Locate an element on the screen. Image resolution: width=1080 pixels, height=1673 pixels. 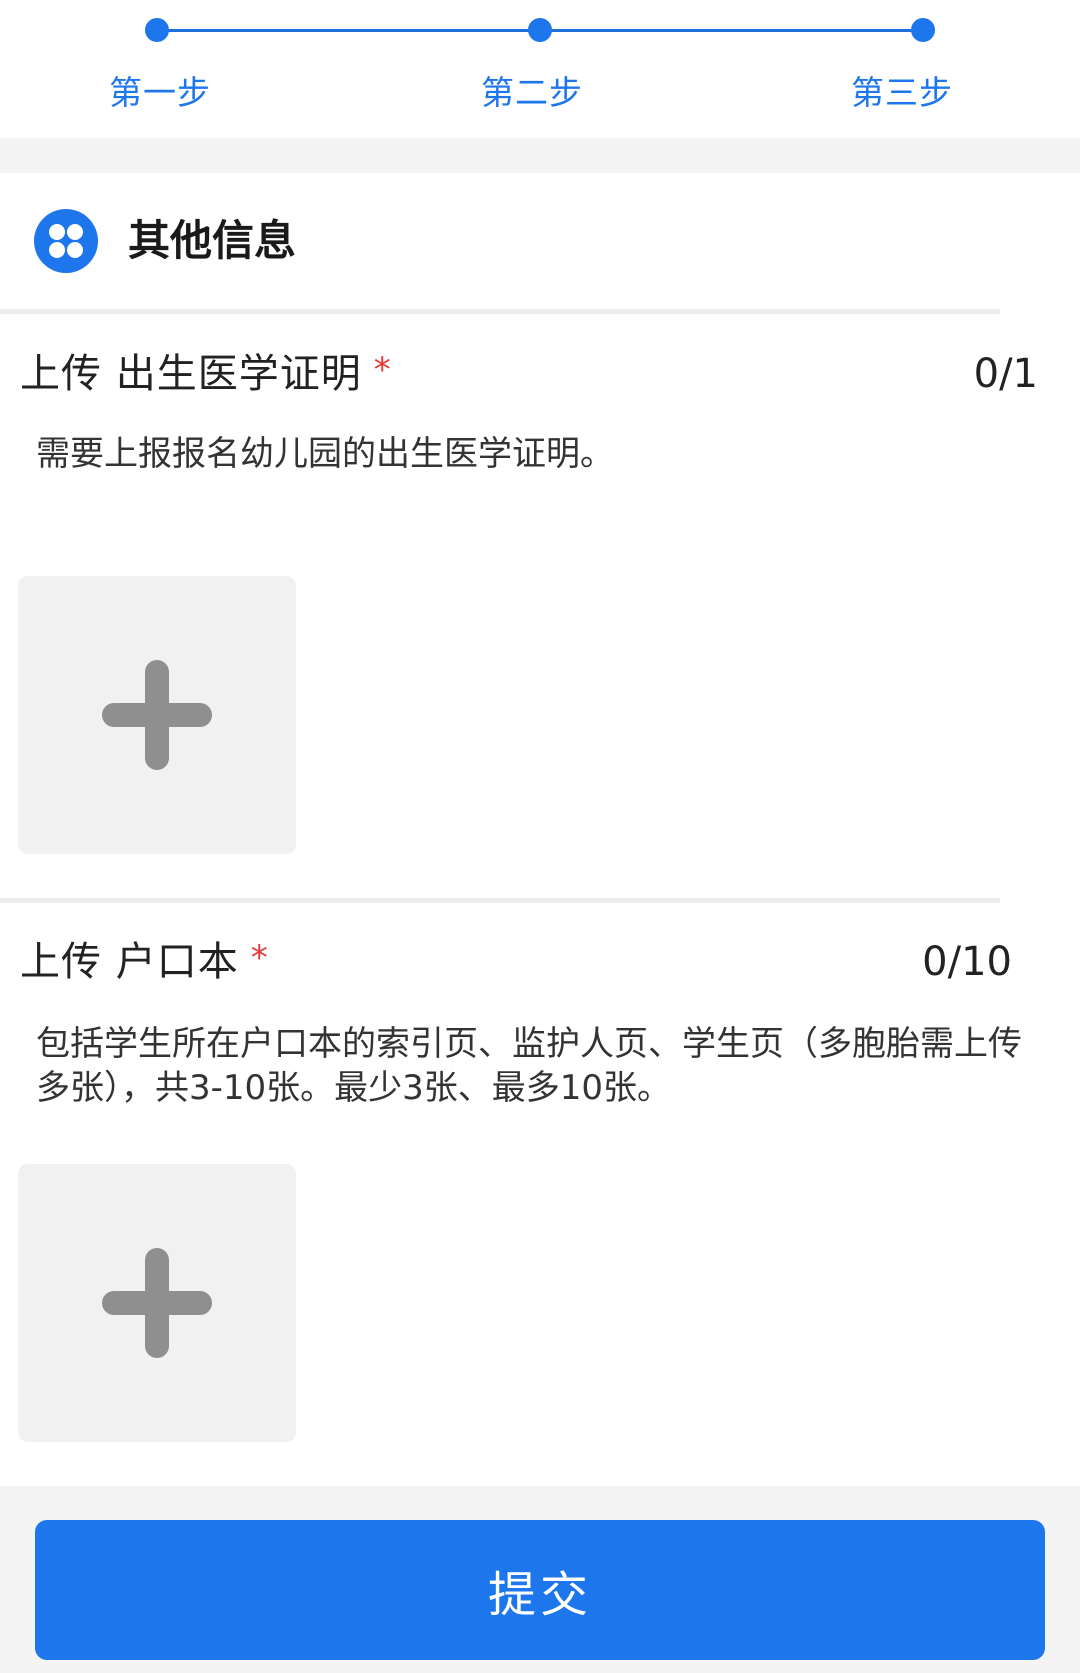
step-2-label: 第二步 is located at coordinates (532, 90).